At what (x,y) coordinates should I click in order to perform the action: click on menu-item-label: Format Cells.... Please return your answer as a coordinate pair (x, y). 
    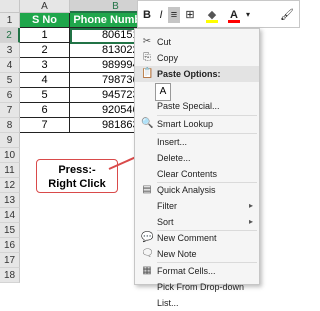
    Looking at the image, I should click on (186, 271).